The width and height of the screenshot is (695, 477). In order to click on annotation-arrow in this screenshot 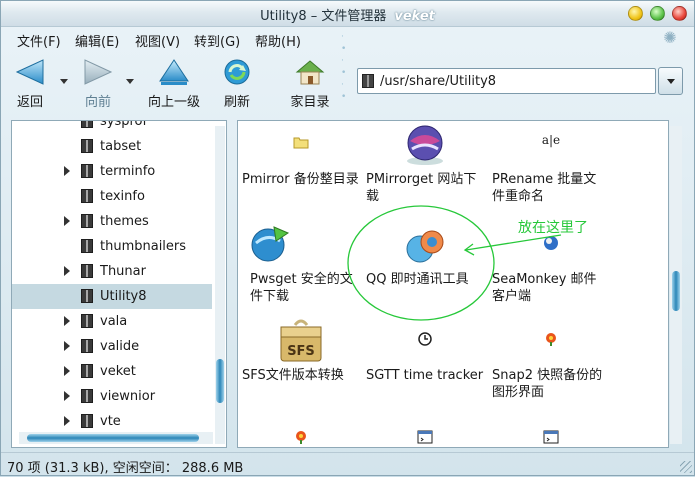, I will do `click(513, 242)`.